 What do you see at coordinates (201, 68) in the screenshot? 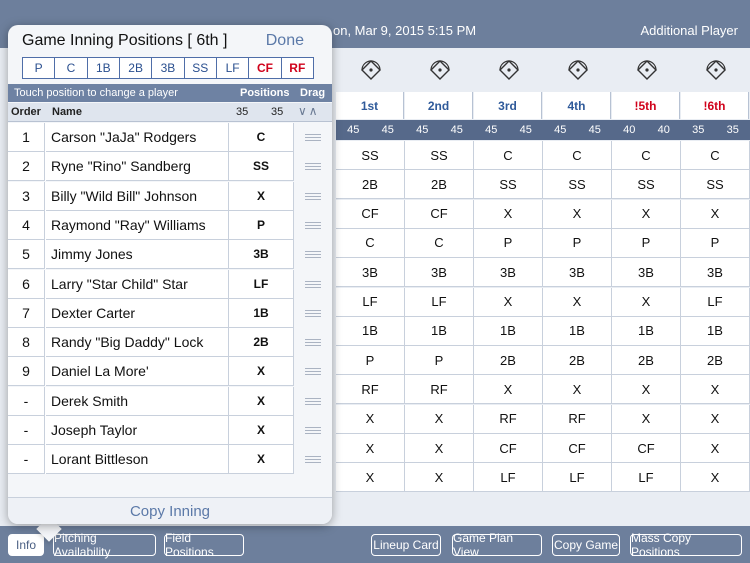
I see `position-option: SS` at bounding box center [201, 68].